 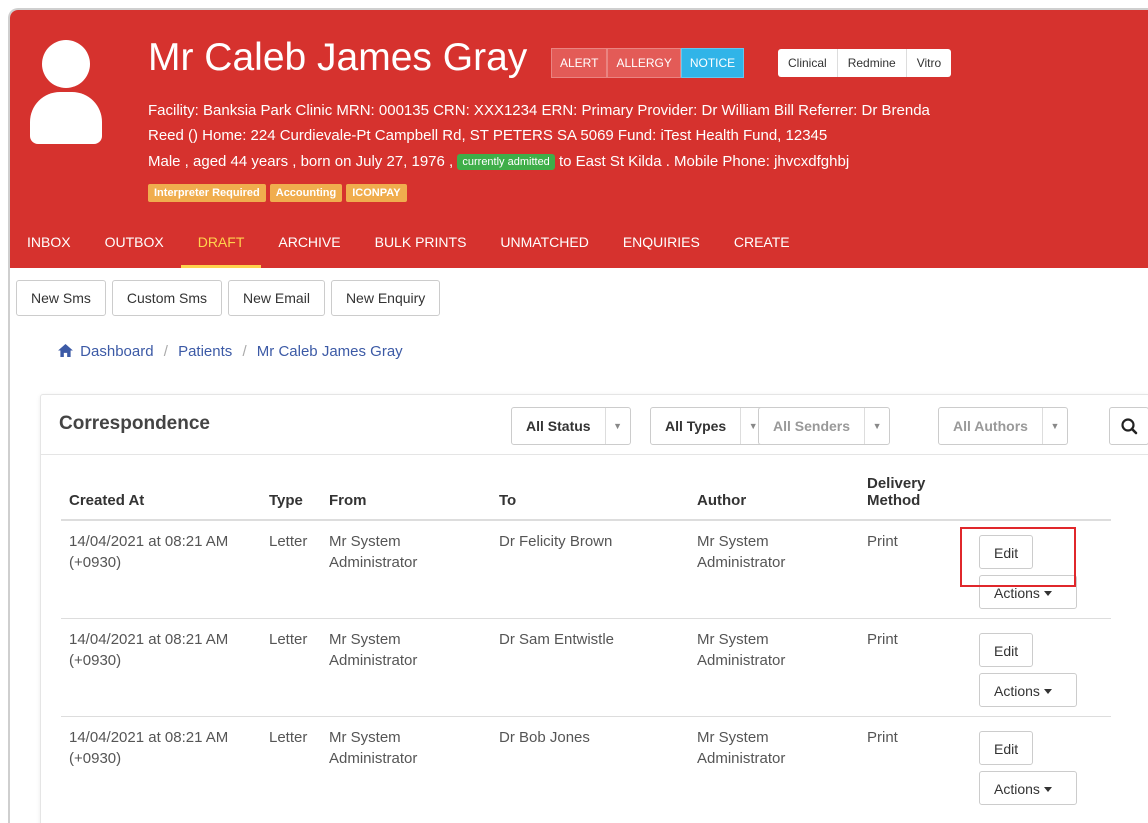 I want to click on type-filter: All Types ▼, so click(x=708, y=426).